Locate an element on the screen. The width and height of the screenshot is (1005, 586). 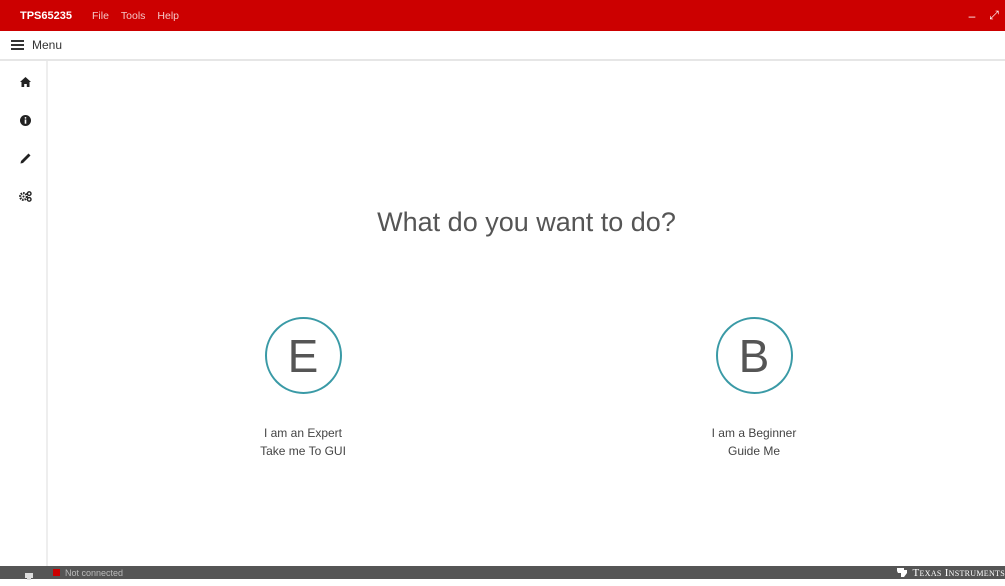
hamburger-icon is located at coordinates (17, 45).